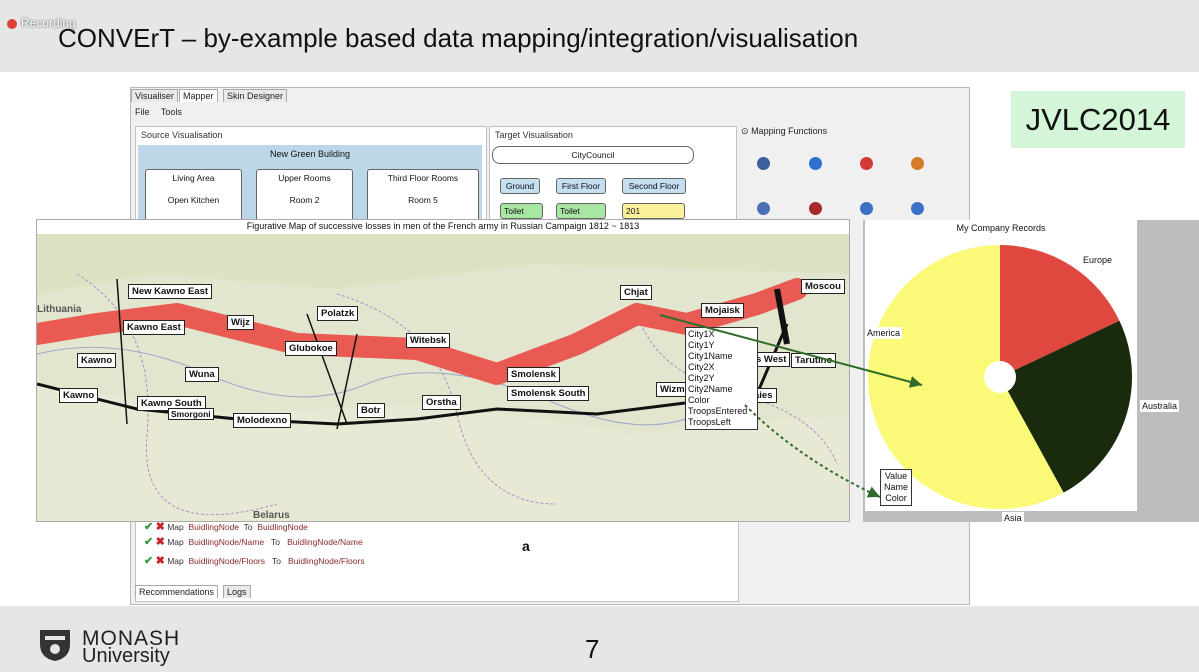 The image size is (1199, 672). What do you see at coordinates (791, 351) in the screenshot?
I see `color-mapping-arrow` at bounding box center [791, 351].